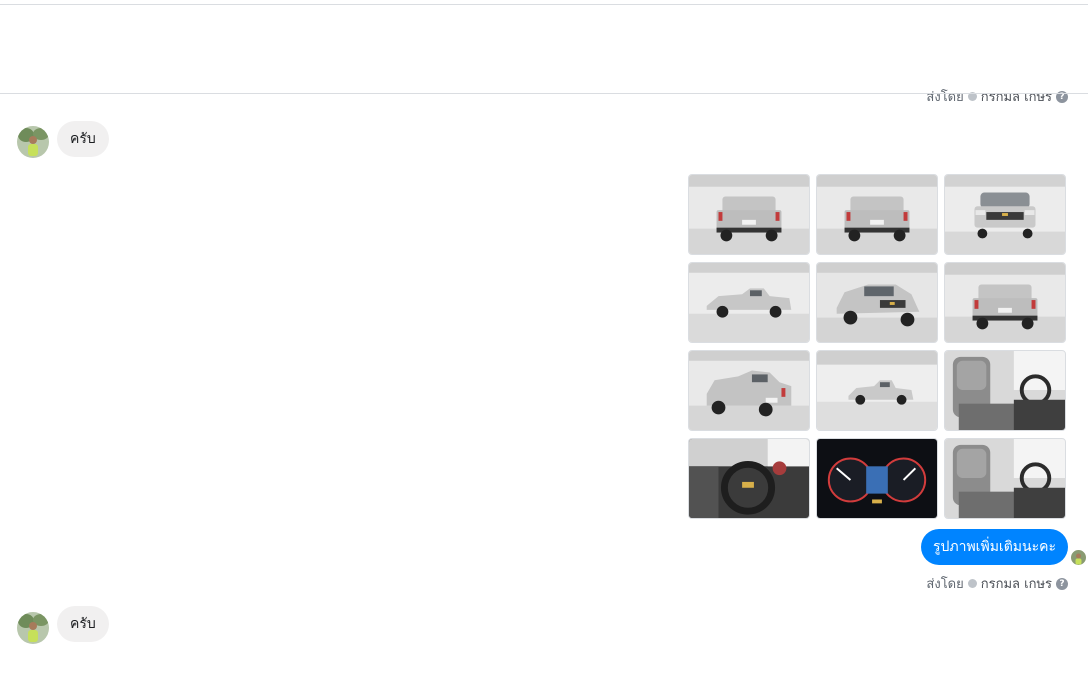 Image resolution: width=1088 pixels, height=677 pixels. What do you see at coordinates (943, 49) in the screenshot?
I see `conversation-actions: !` at bounding box center [943, 49].